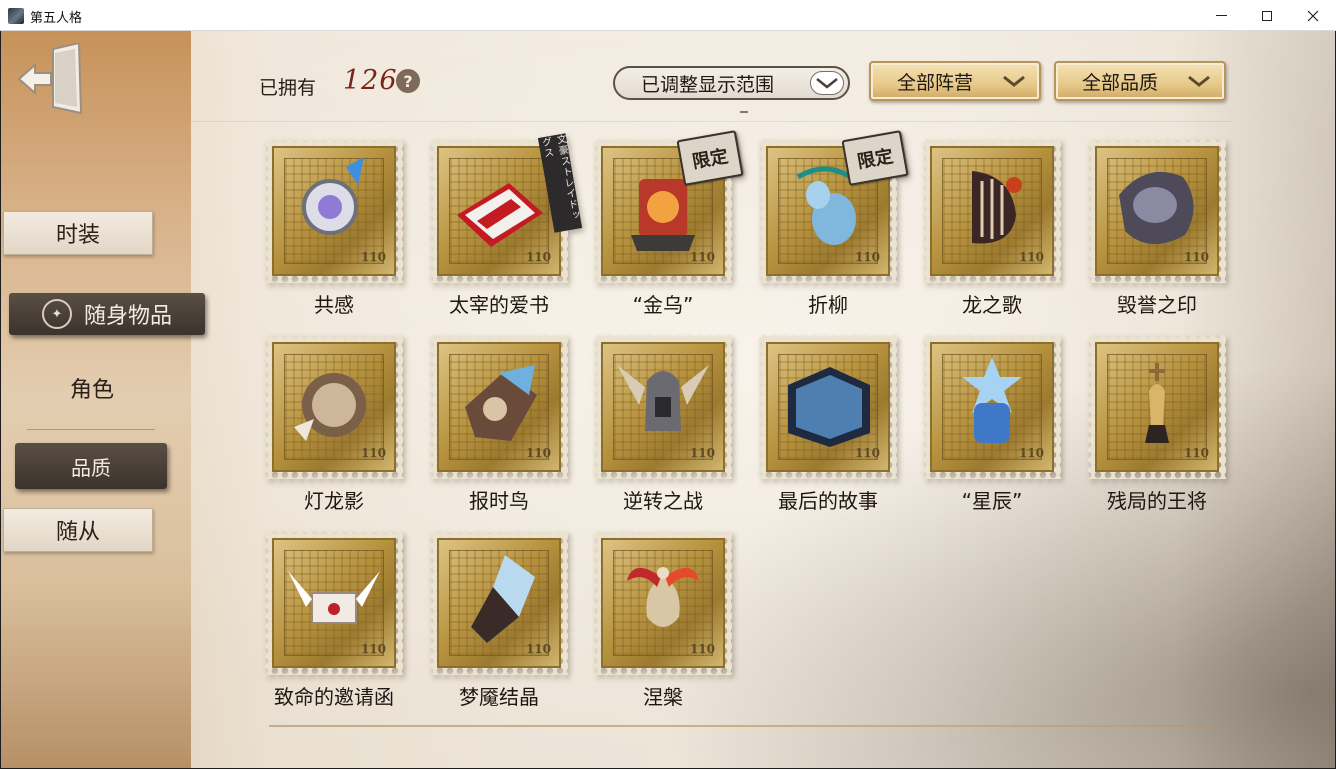 Image resolution: width=1336 pixels, height=769 pixels. What do you see at coordinates (77, 235) in the screenshot?
I see `tab-costume-label: 时装` at bounding box center [77, 235].